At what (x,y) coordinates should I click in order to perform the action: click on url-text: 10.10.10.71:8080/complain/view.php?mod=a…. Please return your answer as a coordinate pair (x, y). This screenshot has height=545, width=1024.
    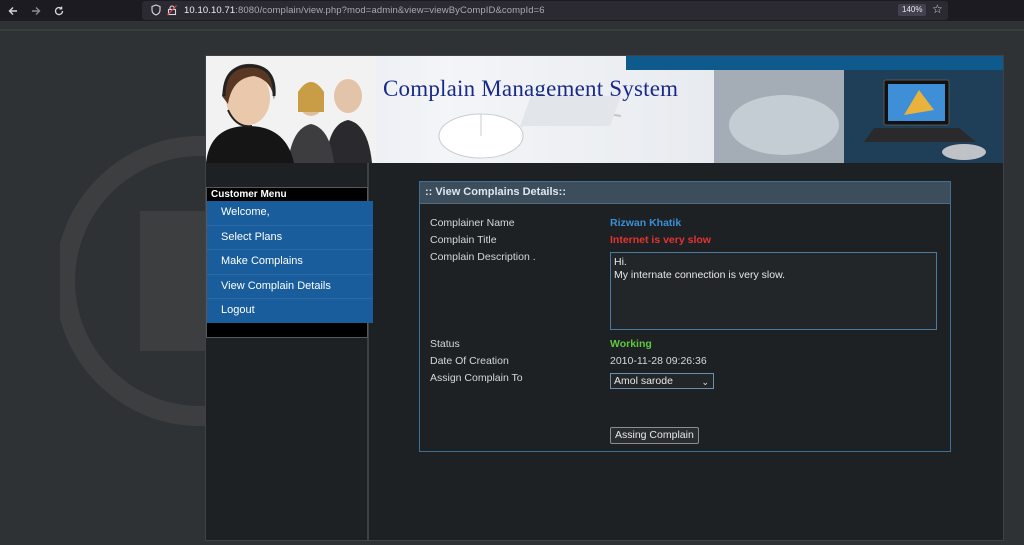
    Looking at the image, I should click on (364, 10).